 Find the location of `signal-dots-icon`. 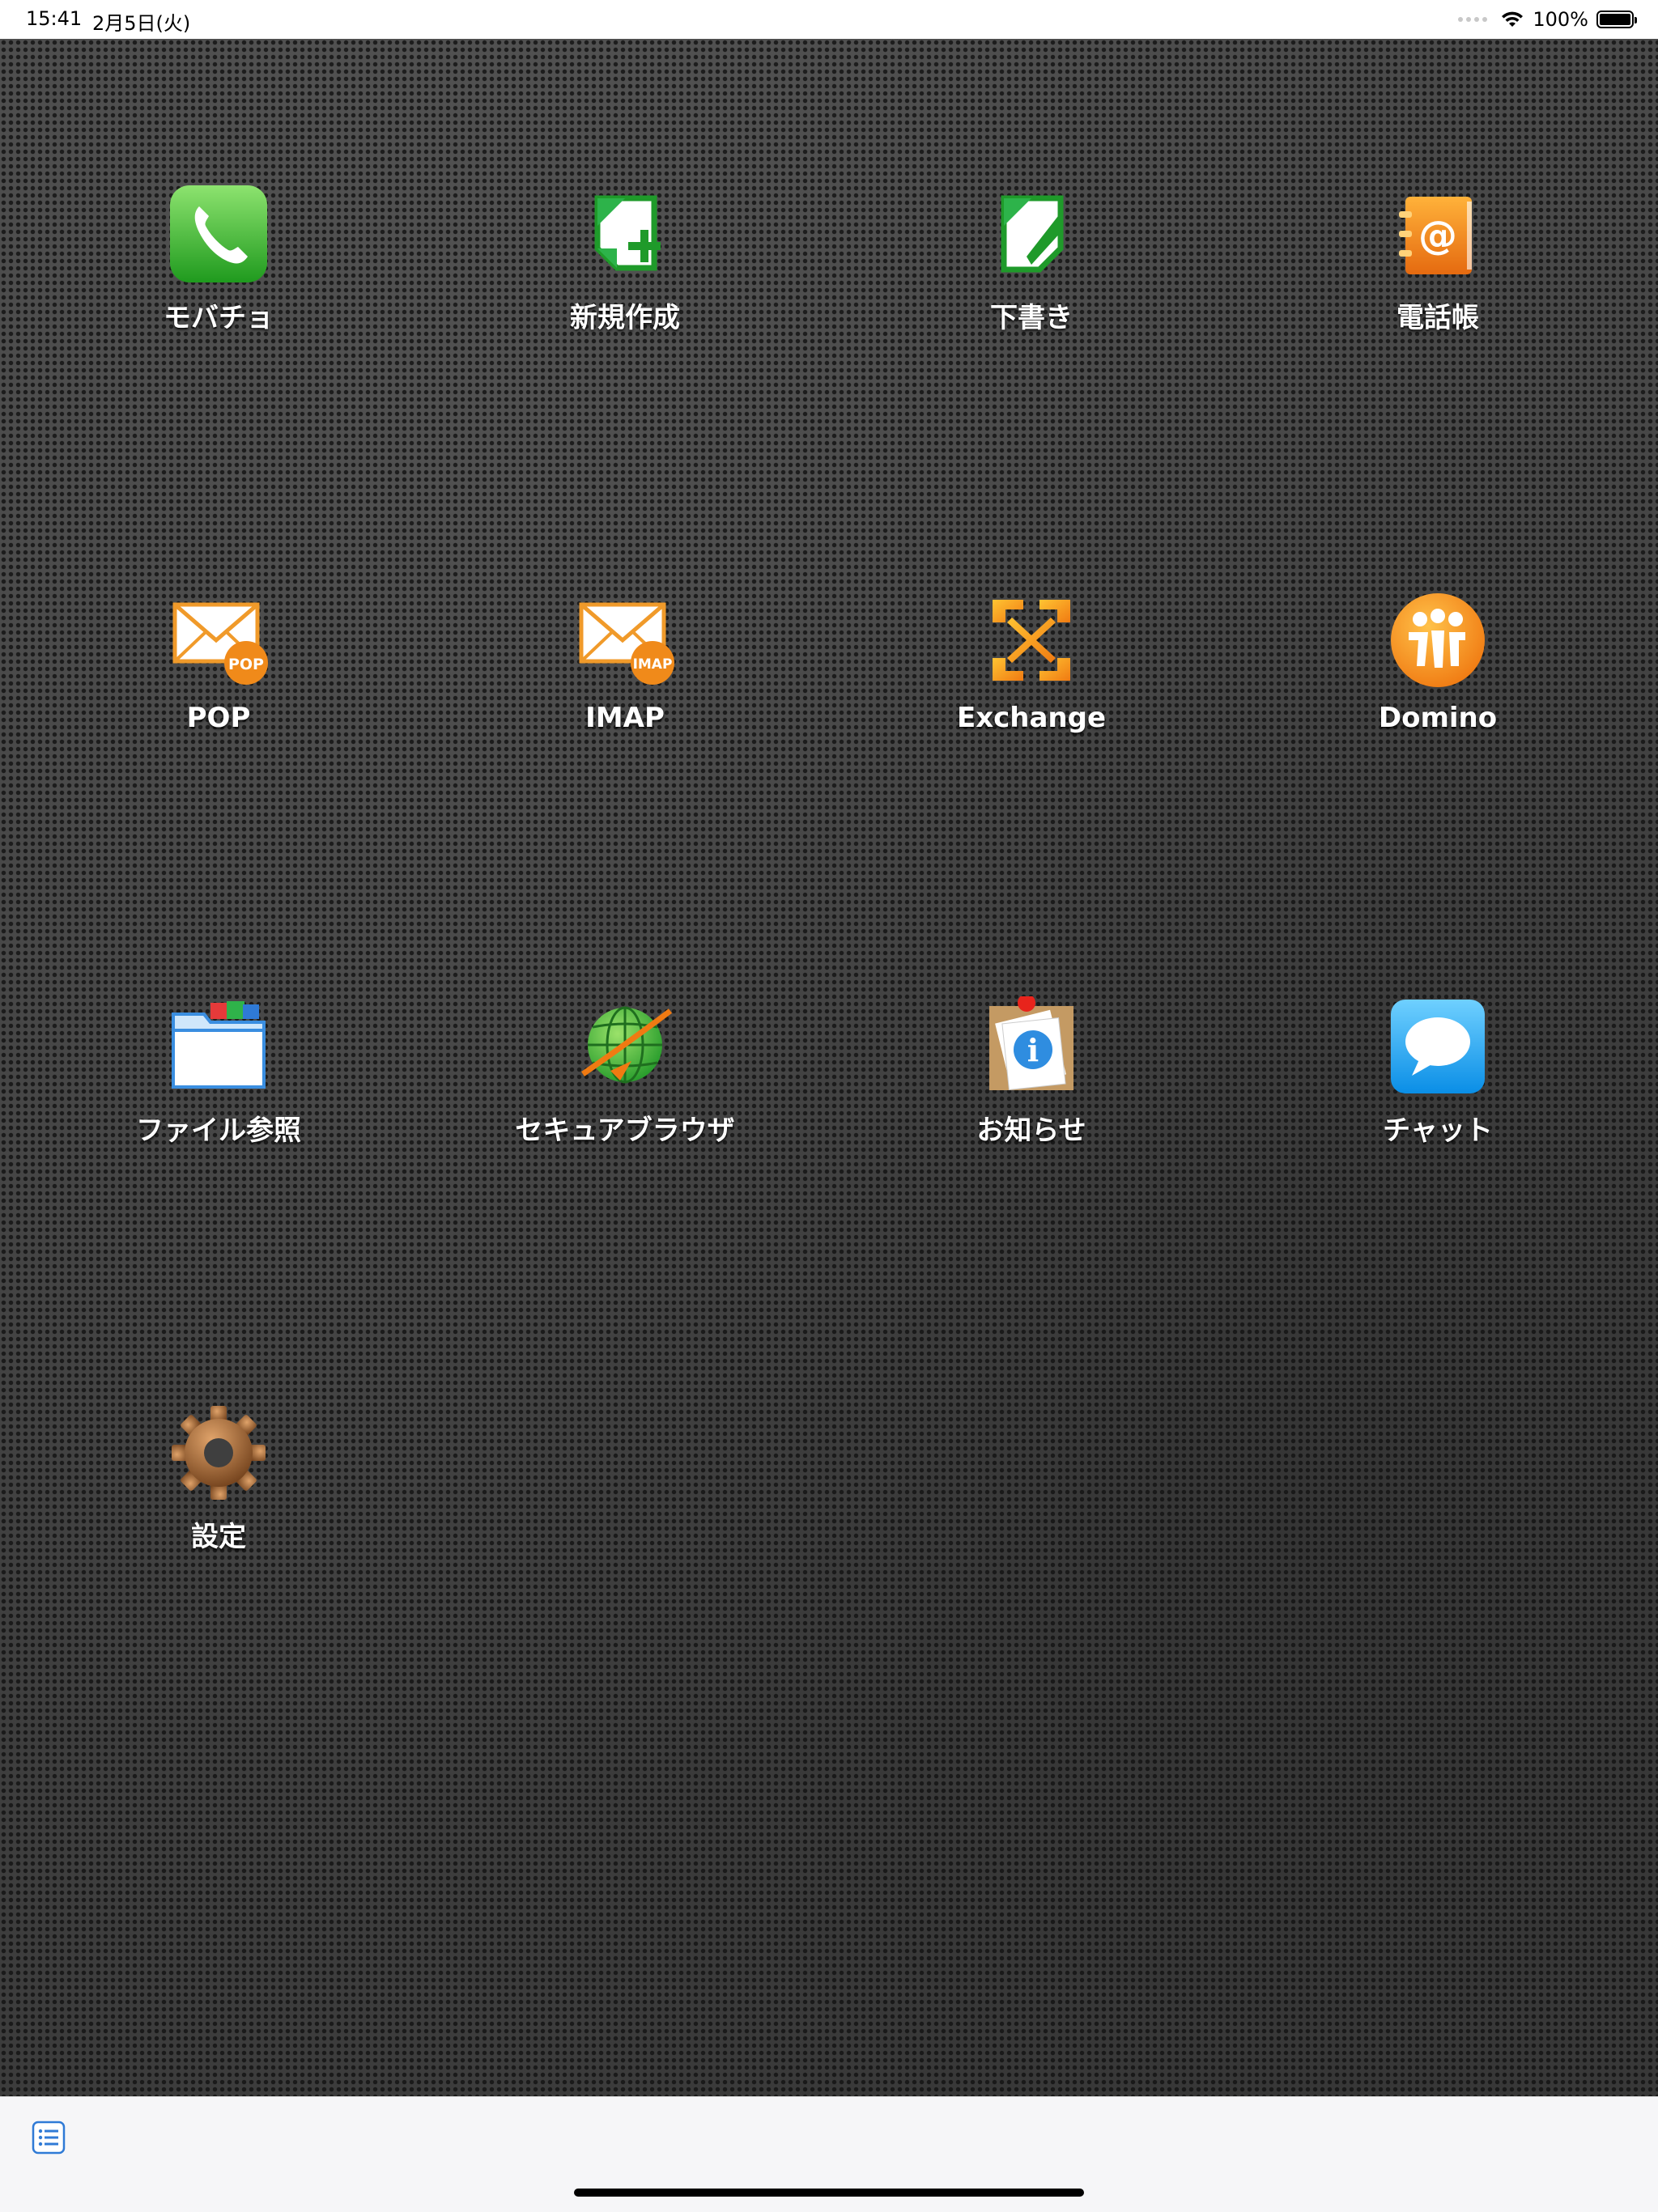

signal-dots-icon is located at coordinates (1473, 19).